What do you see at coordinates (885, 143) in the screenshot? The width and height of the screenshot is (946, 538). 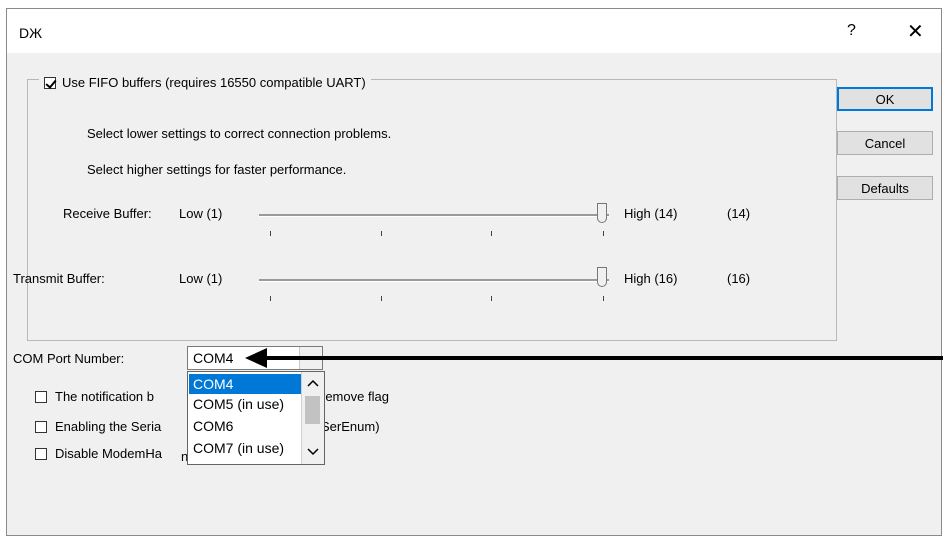 I see `cancel-button: Cancel` at bounding box center [885, 143].